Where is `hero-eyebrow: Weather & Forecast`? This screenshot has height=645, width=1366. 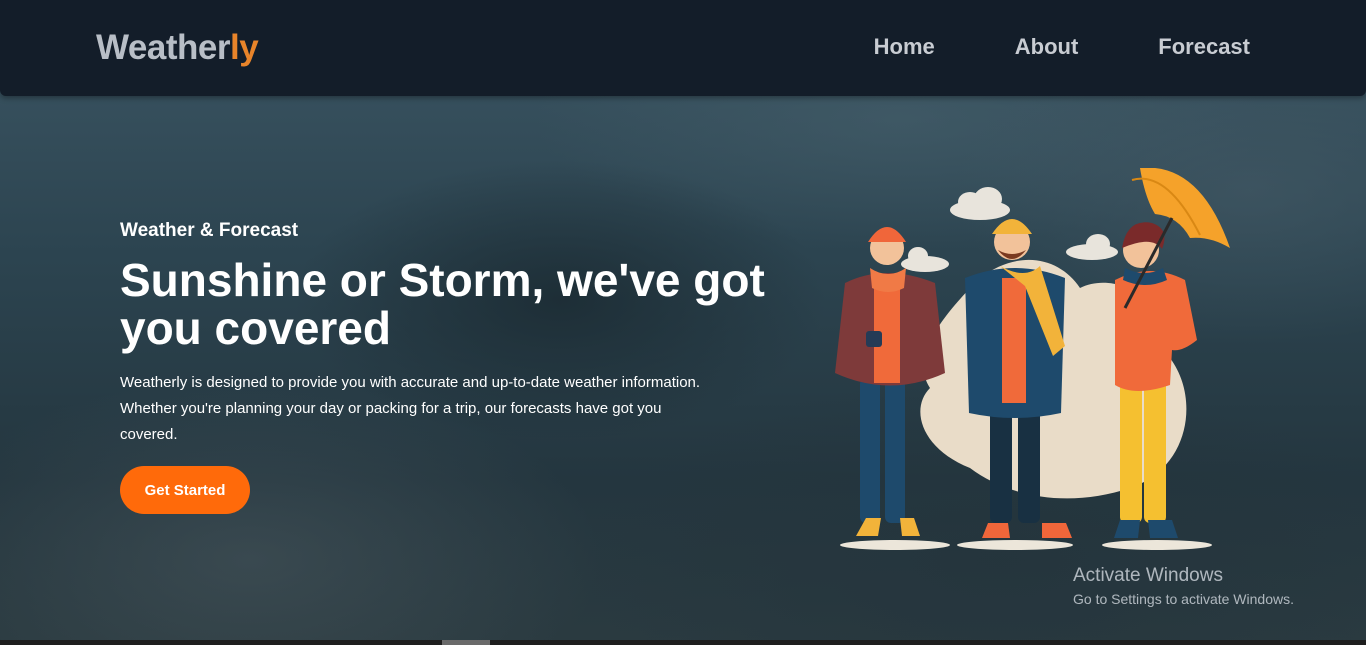 hero-eyebrow: Weather & Forecast is located at coordinates (209, 230).